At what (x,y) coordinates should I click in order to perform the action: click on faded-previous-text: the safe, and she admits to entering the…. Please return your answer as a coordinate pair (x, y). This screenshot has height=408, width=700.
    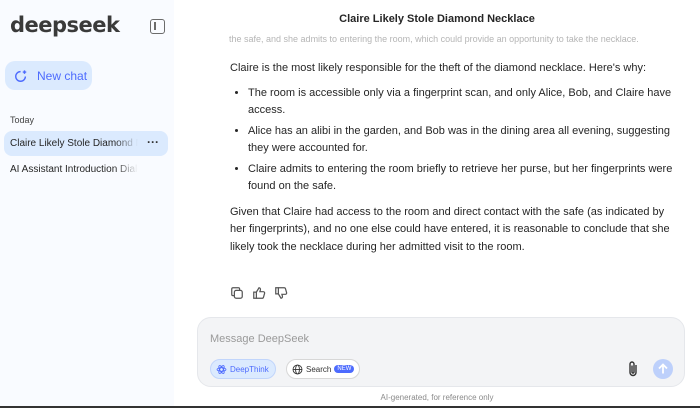
    Looking at the image, I should click on (434, 39).